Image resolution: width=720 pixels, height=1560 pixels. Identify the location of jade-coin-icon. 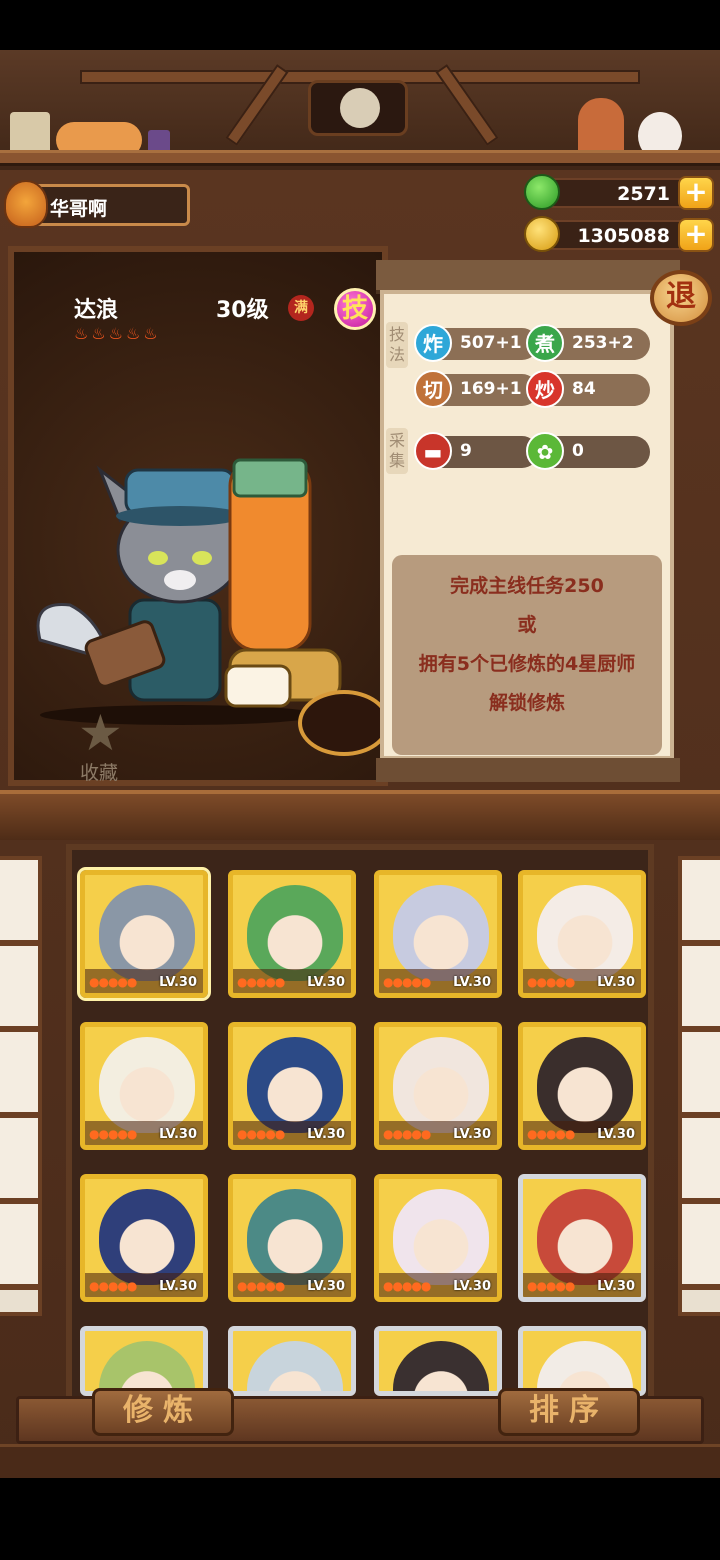
(542, 192).